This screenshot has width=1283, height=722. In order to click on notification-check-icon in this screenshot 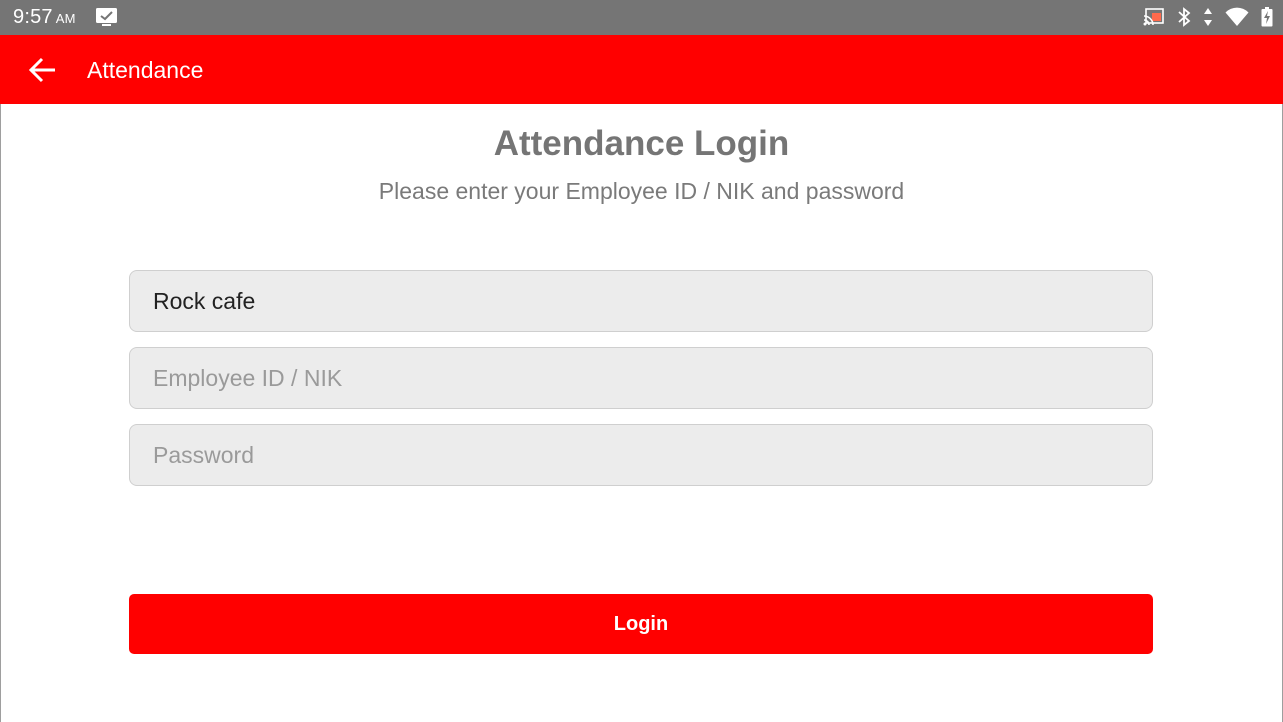, I will do `click(106, 17)`.